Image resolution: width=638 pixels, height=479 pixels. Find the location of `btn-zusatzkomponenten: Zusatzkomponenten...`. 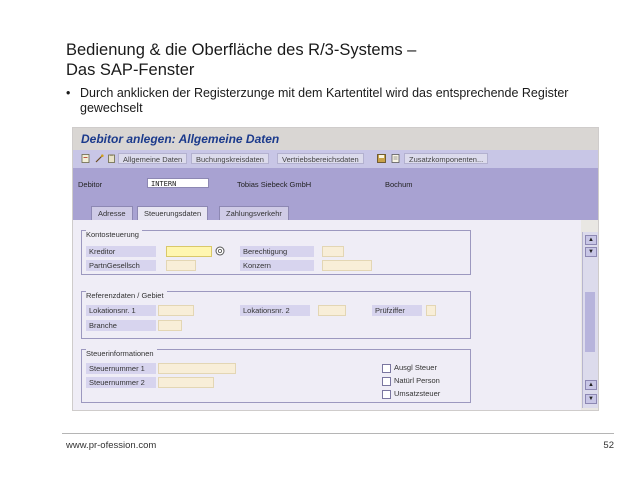

btn-zusatzkomponenten: Zusatzkomponenten... is located at coordinates (446, 158).